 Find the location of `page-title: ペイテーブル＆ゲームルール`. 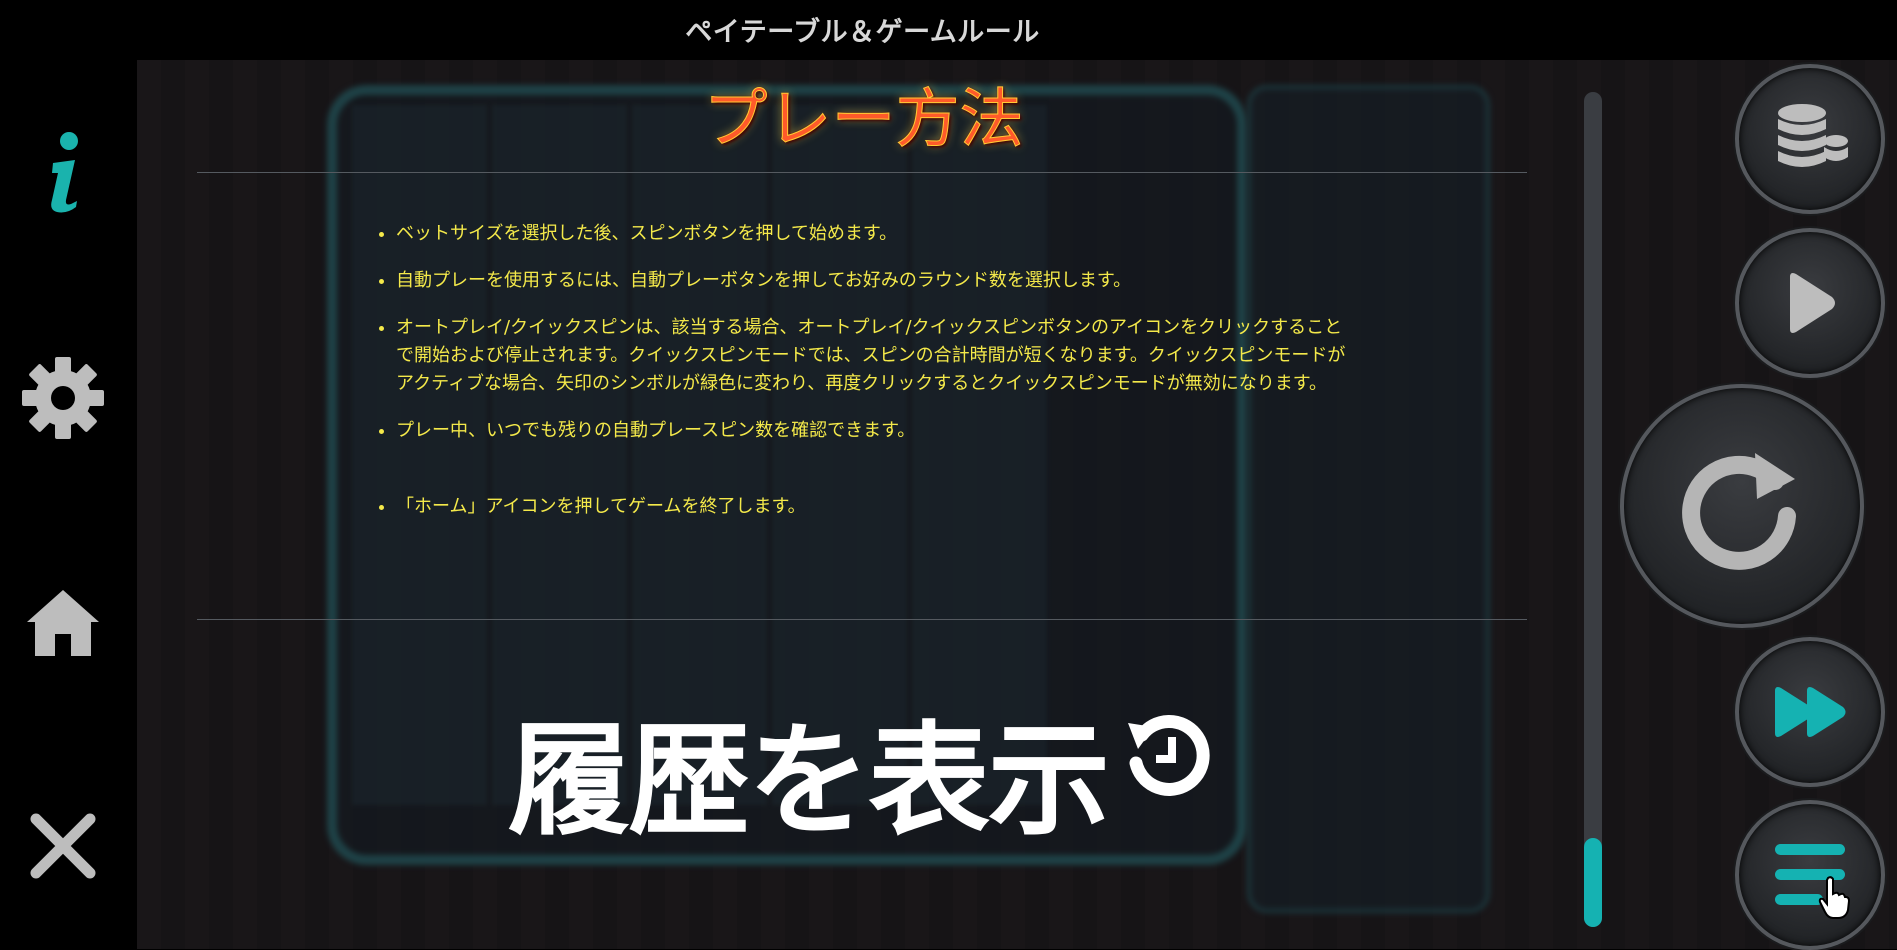

page-title: ペイテーブル＆ゲームルール is located at coordinates (862, 32).